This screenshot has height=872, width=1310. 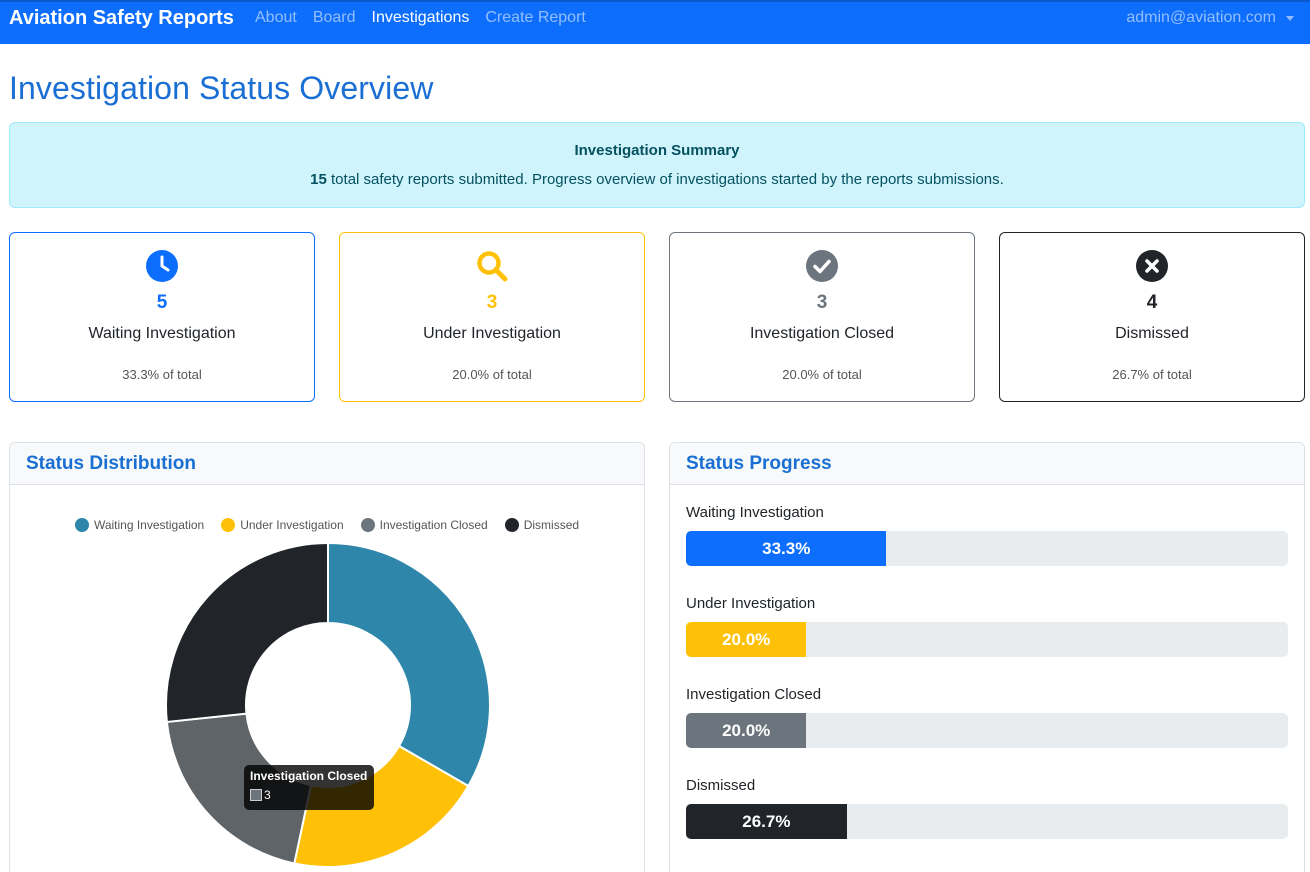 I want to click on progress-track: 26.7%, so click(x=987, y=821).